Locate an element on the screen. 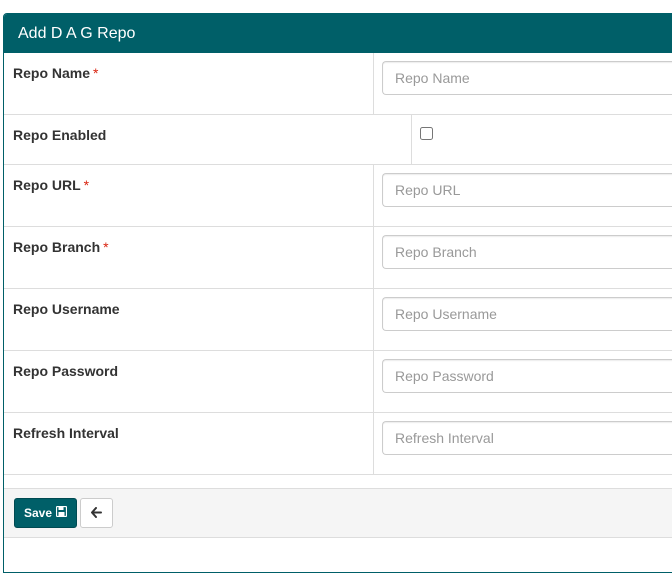 The height and width of the screenshot is (573, 672). refresh-interval-input is located at coordinates (527, 438).